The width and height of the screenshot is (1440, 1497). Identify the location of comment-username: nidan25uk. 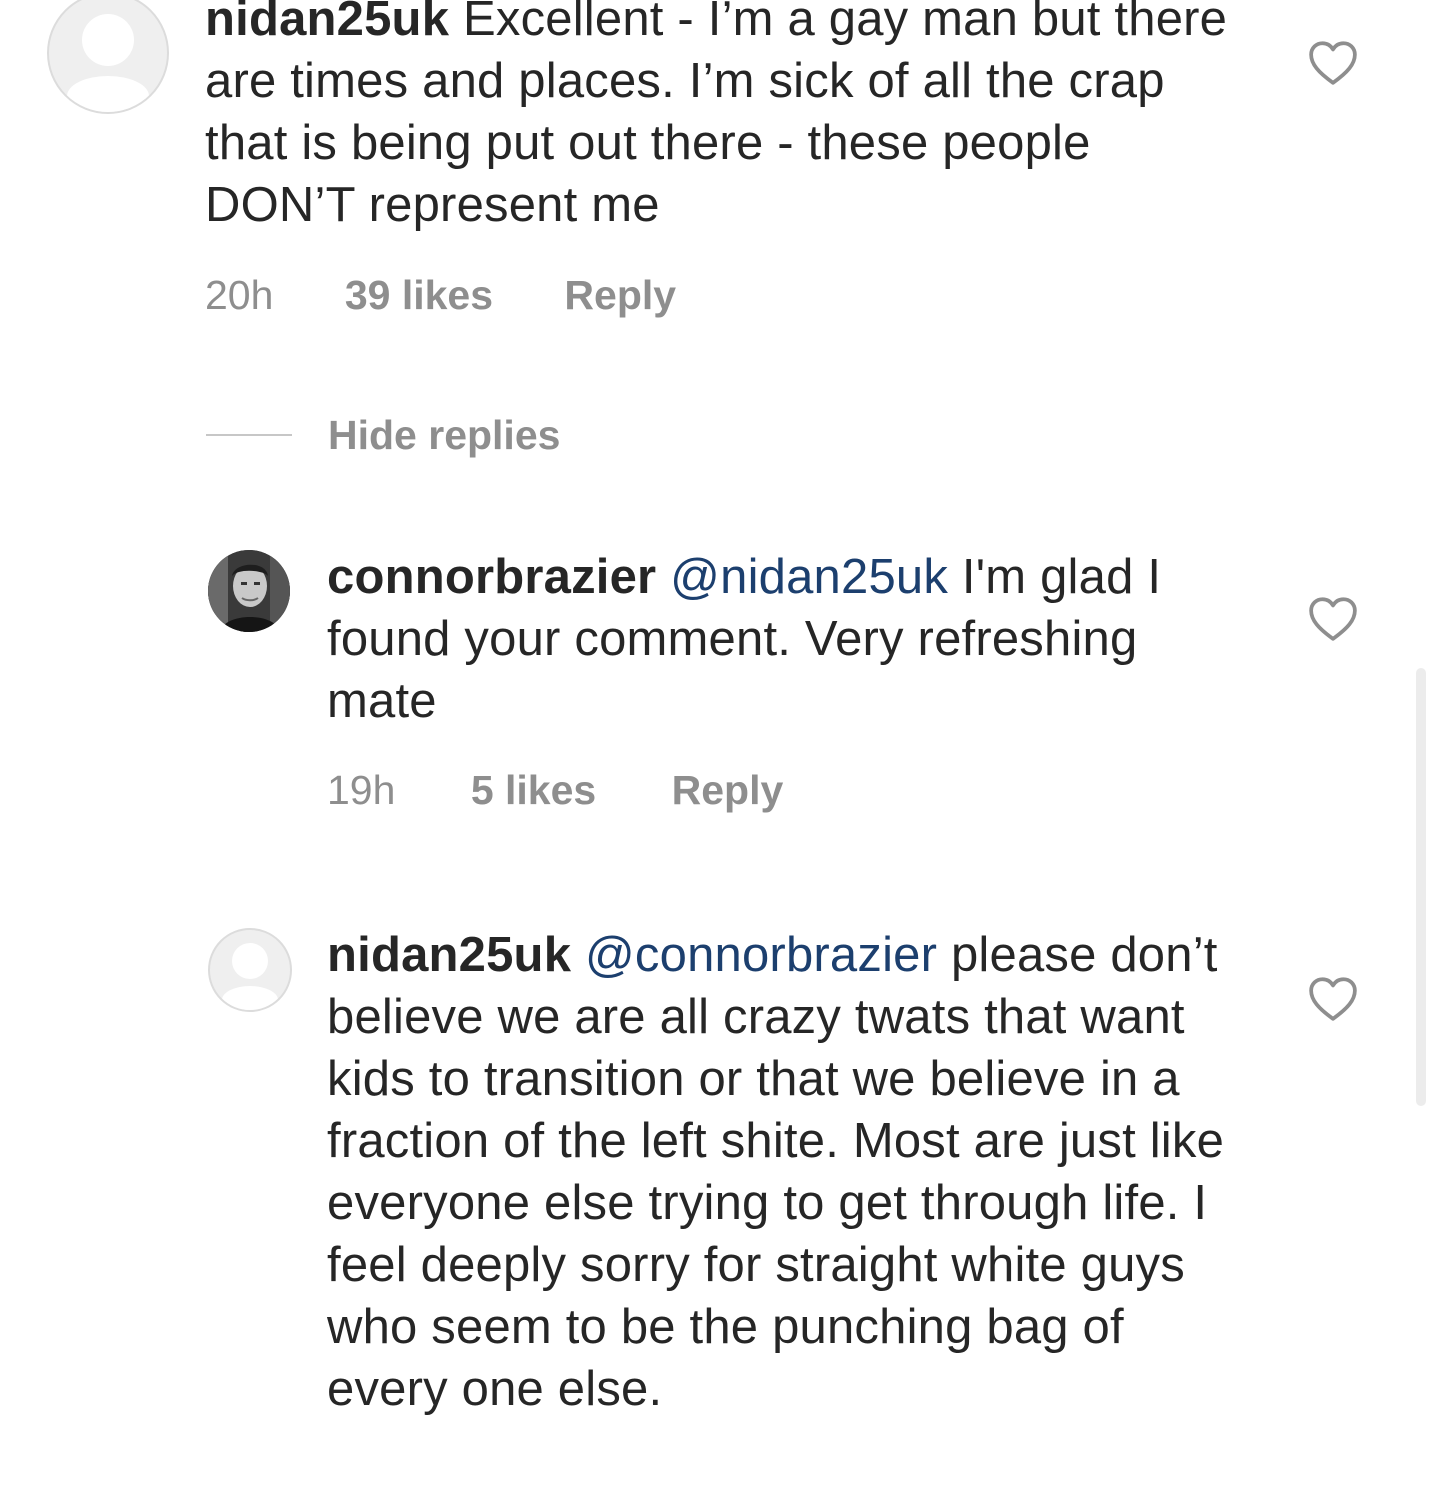
(327, 23).